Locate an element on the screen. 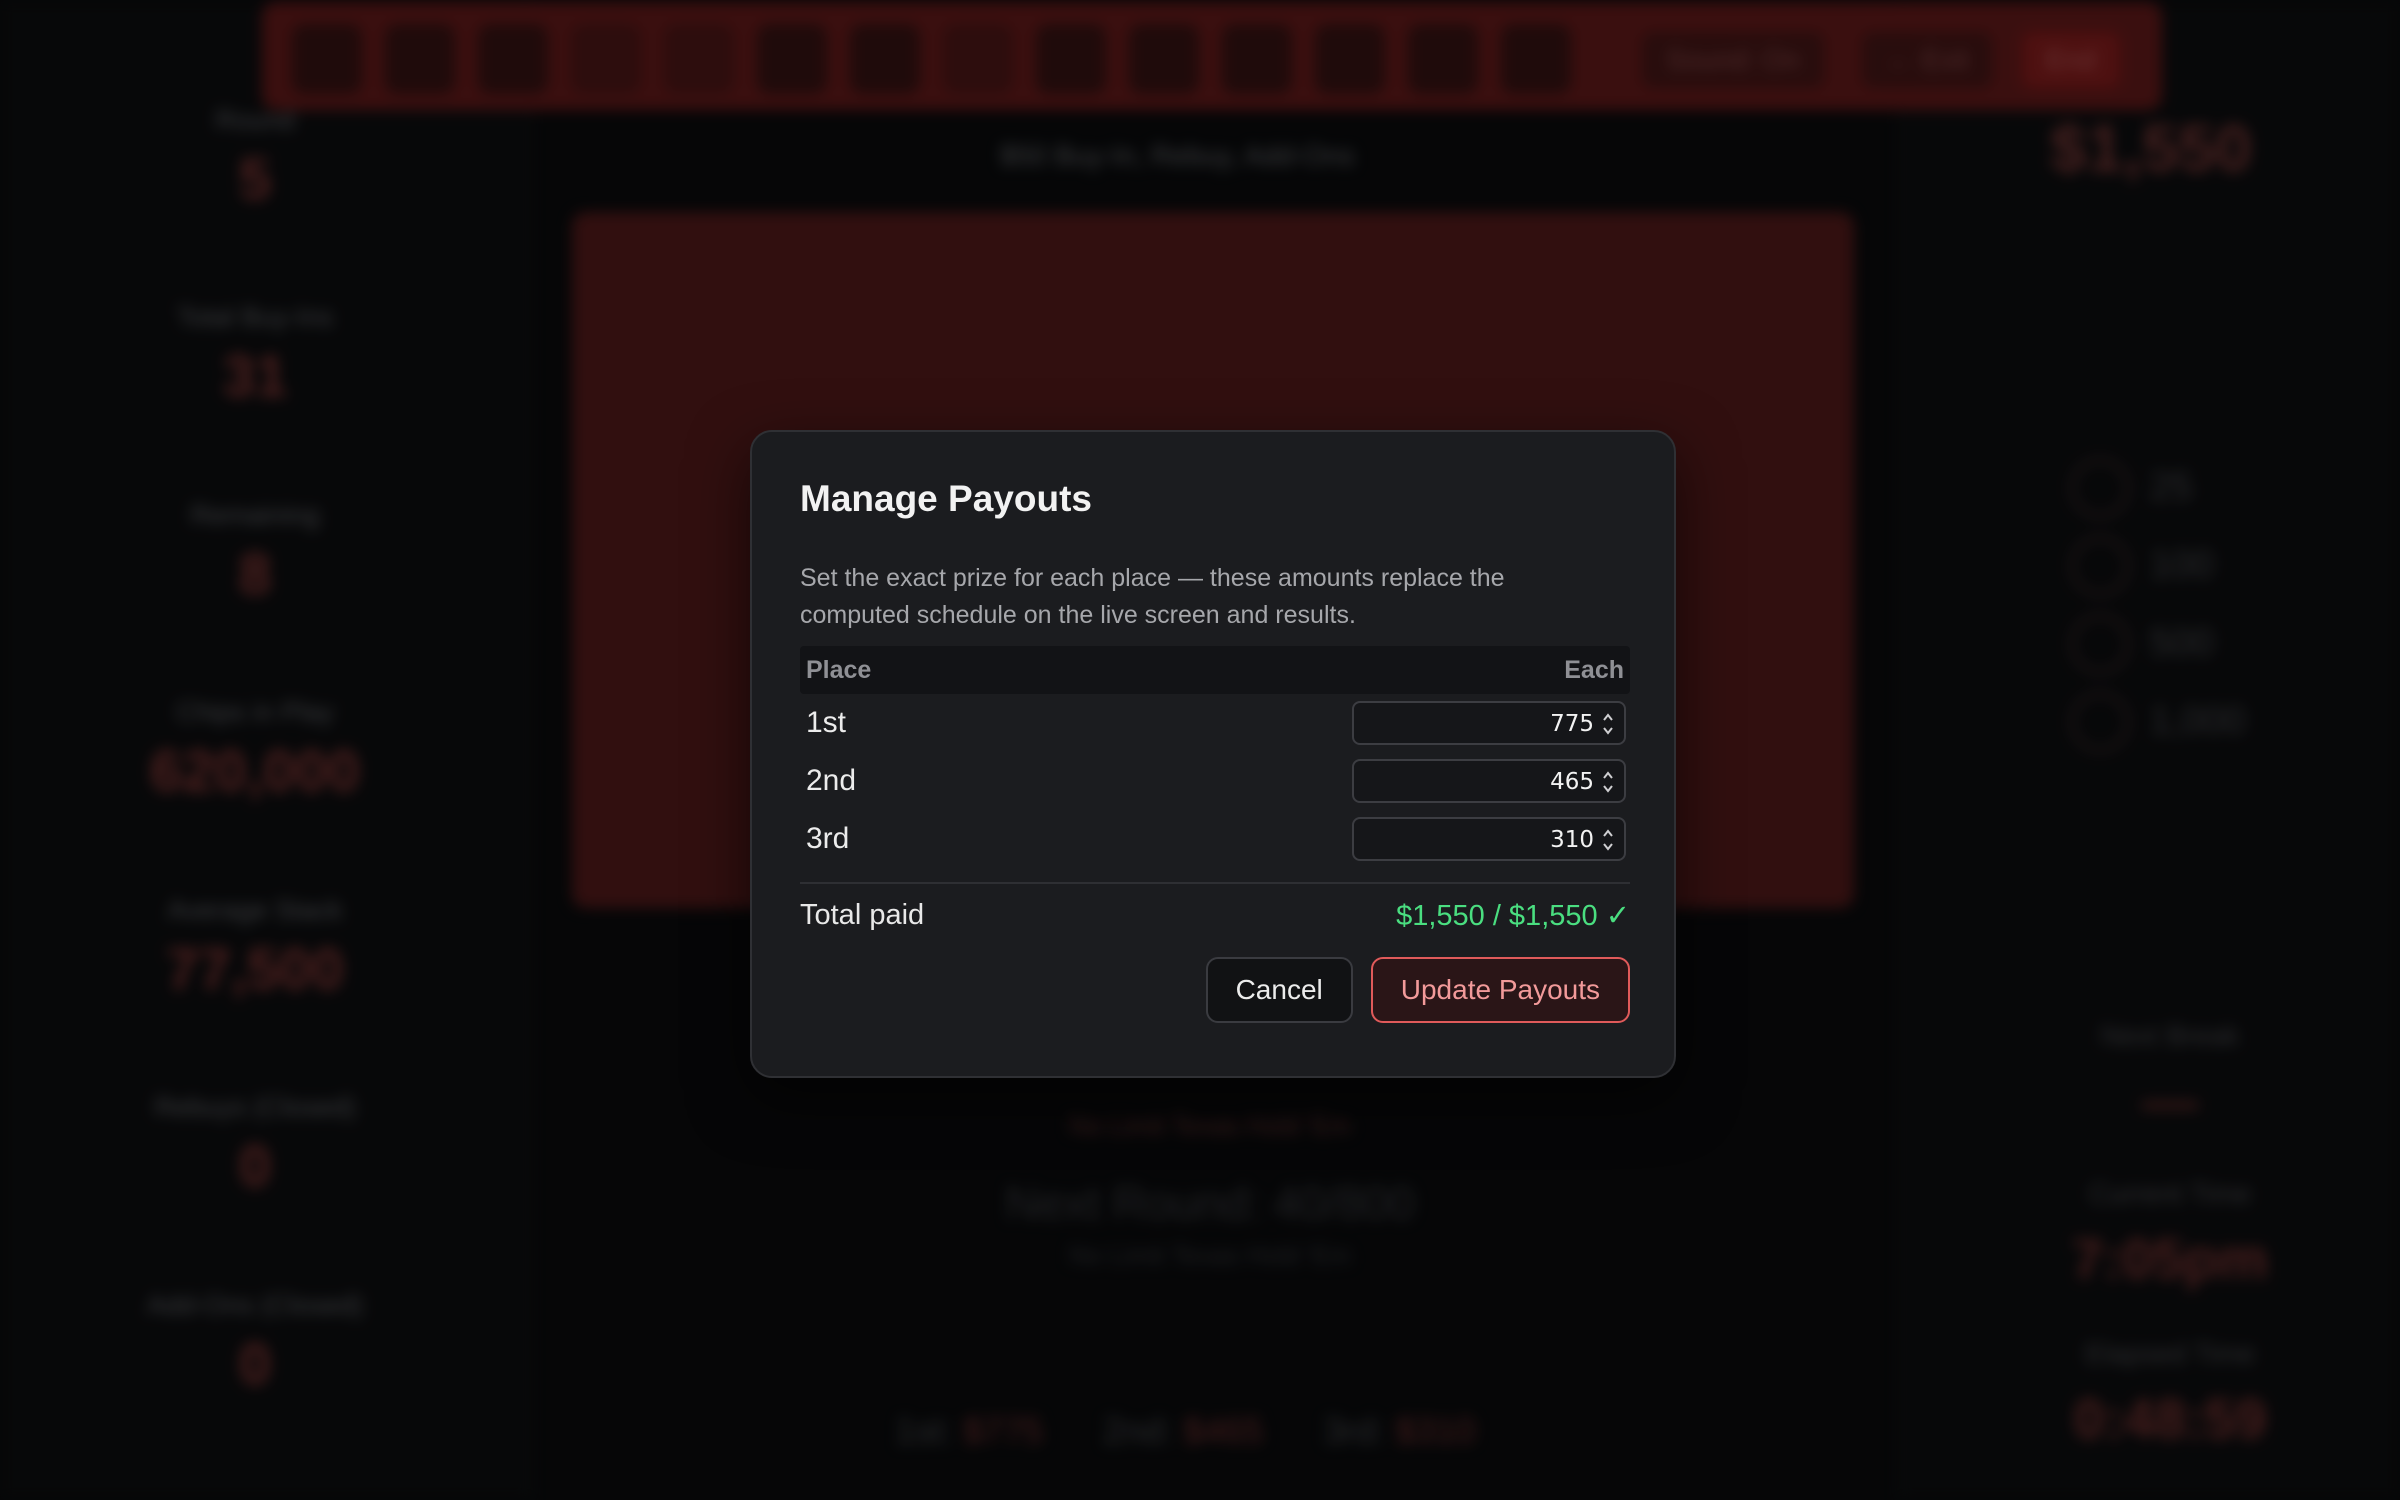 This screenshot has height=1500, width=2400. column-header-each: Each is located at coordinates (1594, 669).